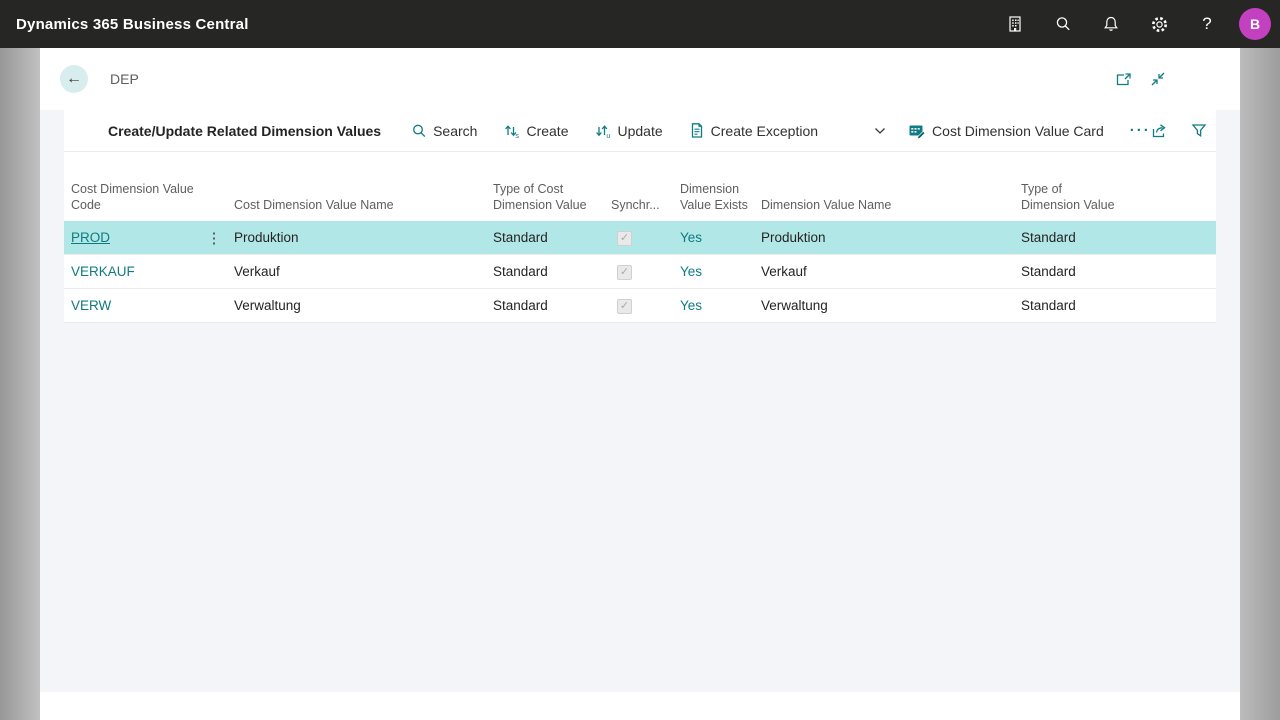  I want to click on page-title: DEP, so click(124, 79).